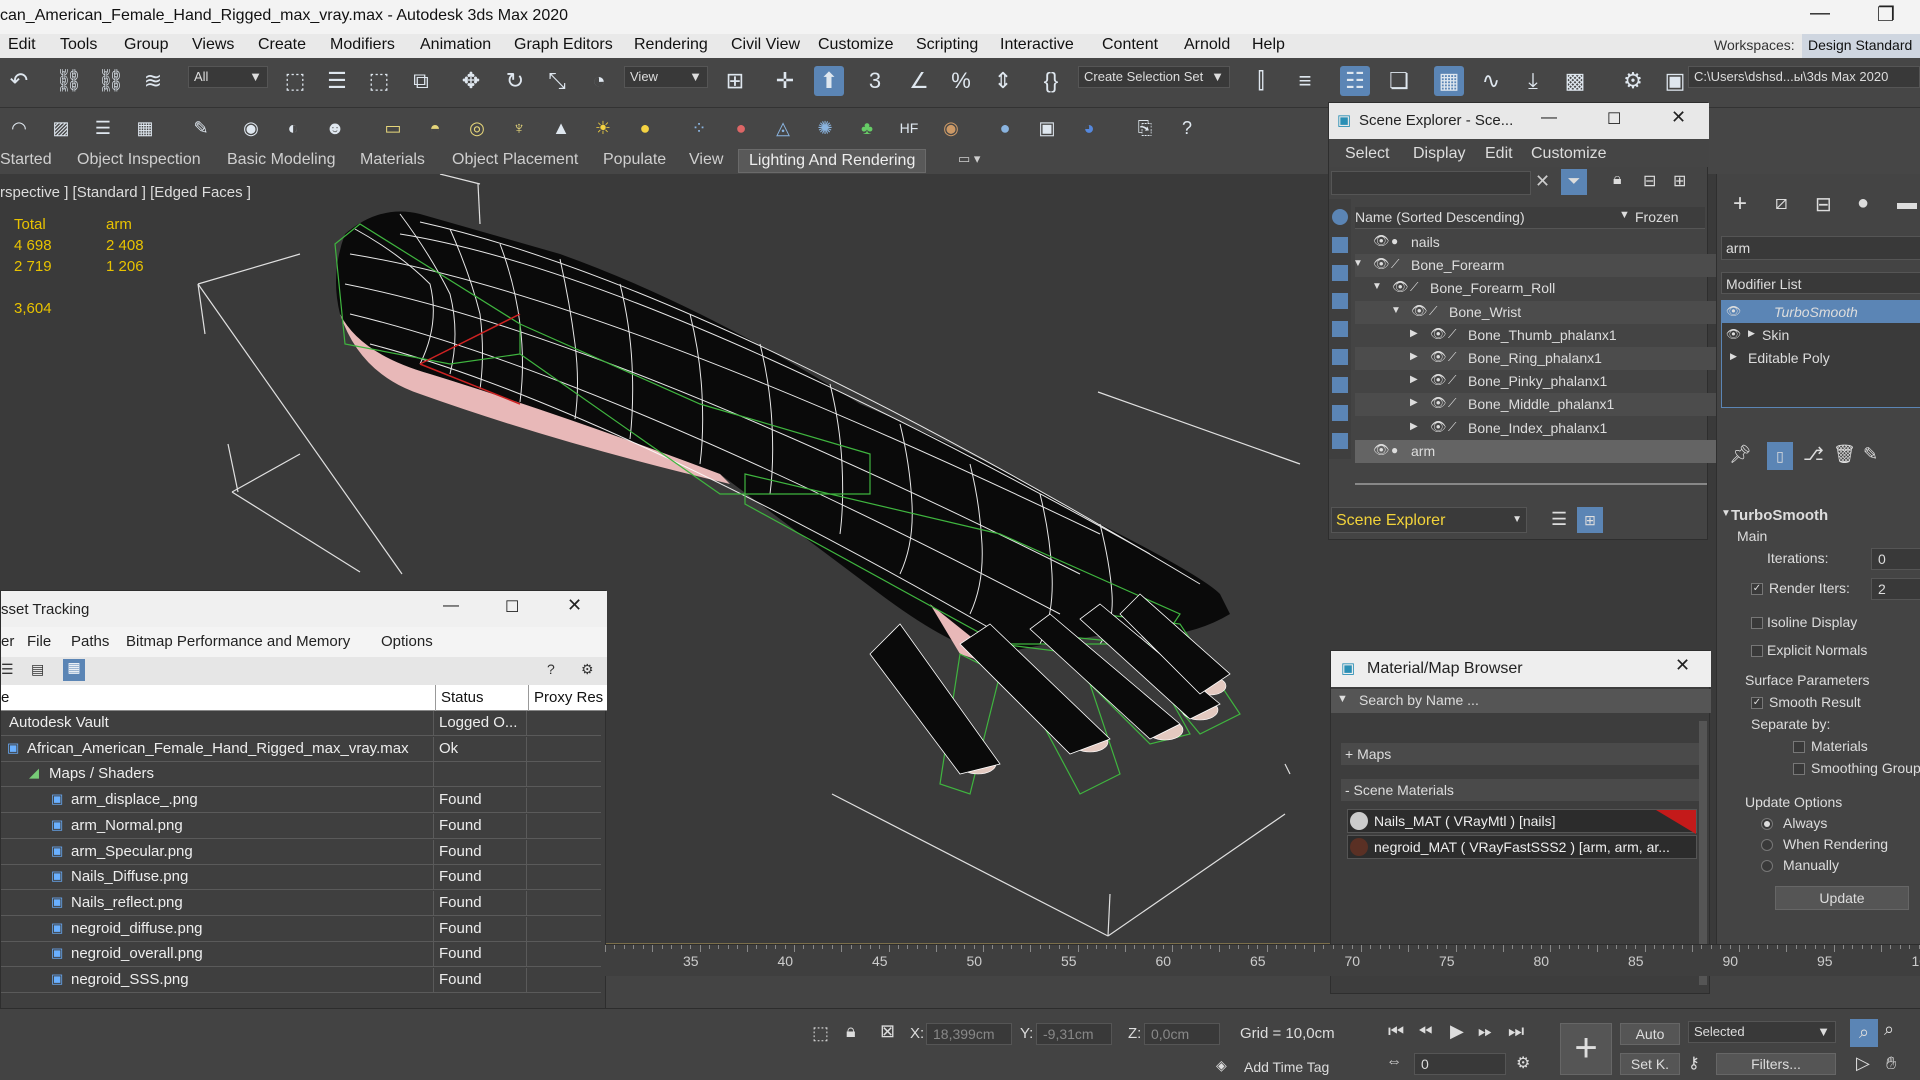  What do you see at coordinates (1799, 769) in the screenshot?
I see `smoothing-groups-checkbox` at bounding box center [1799, 769].